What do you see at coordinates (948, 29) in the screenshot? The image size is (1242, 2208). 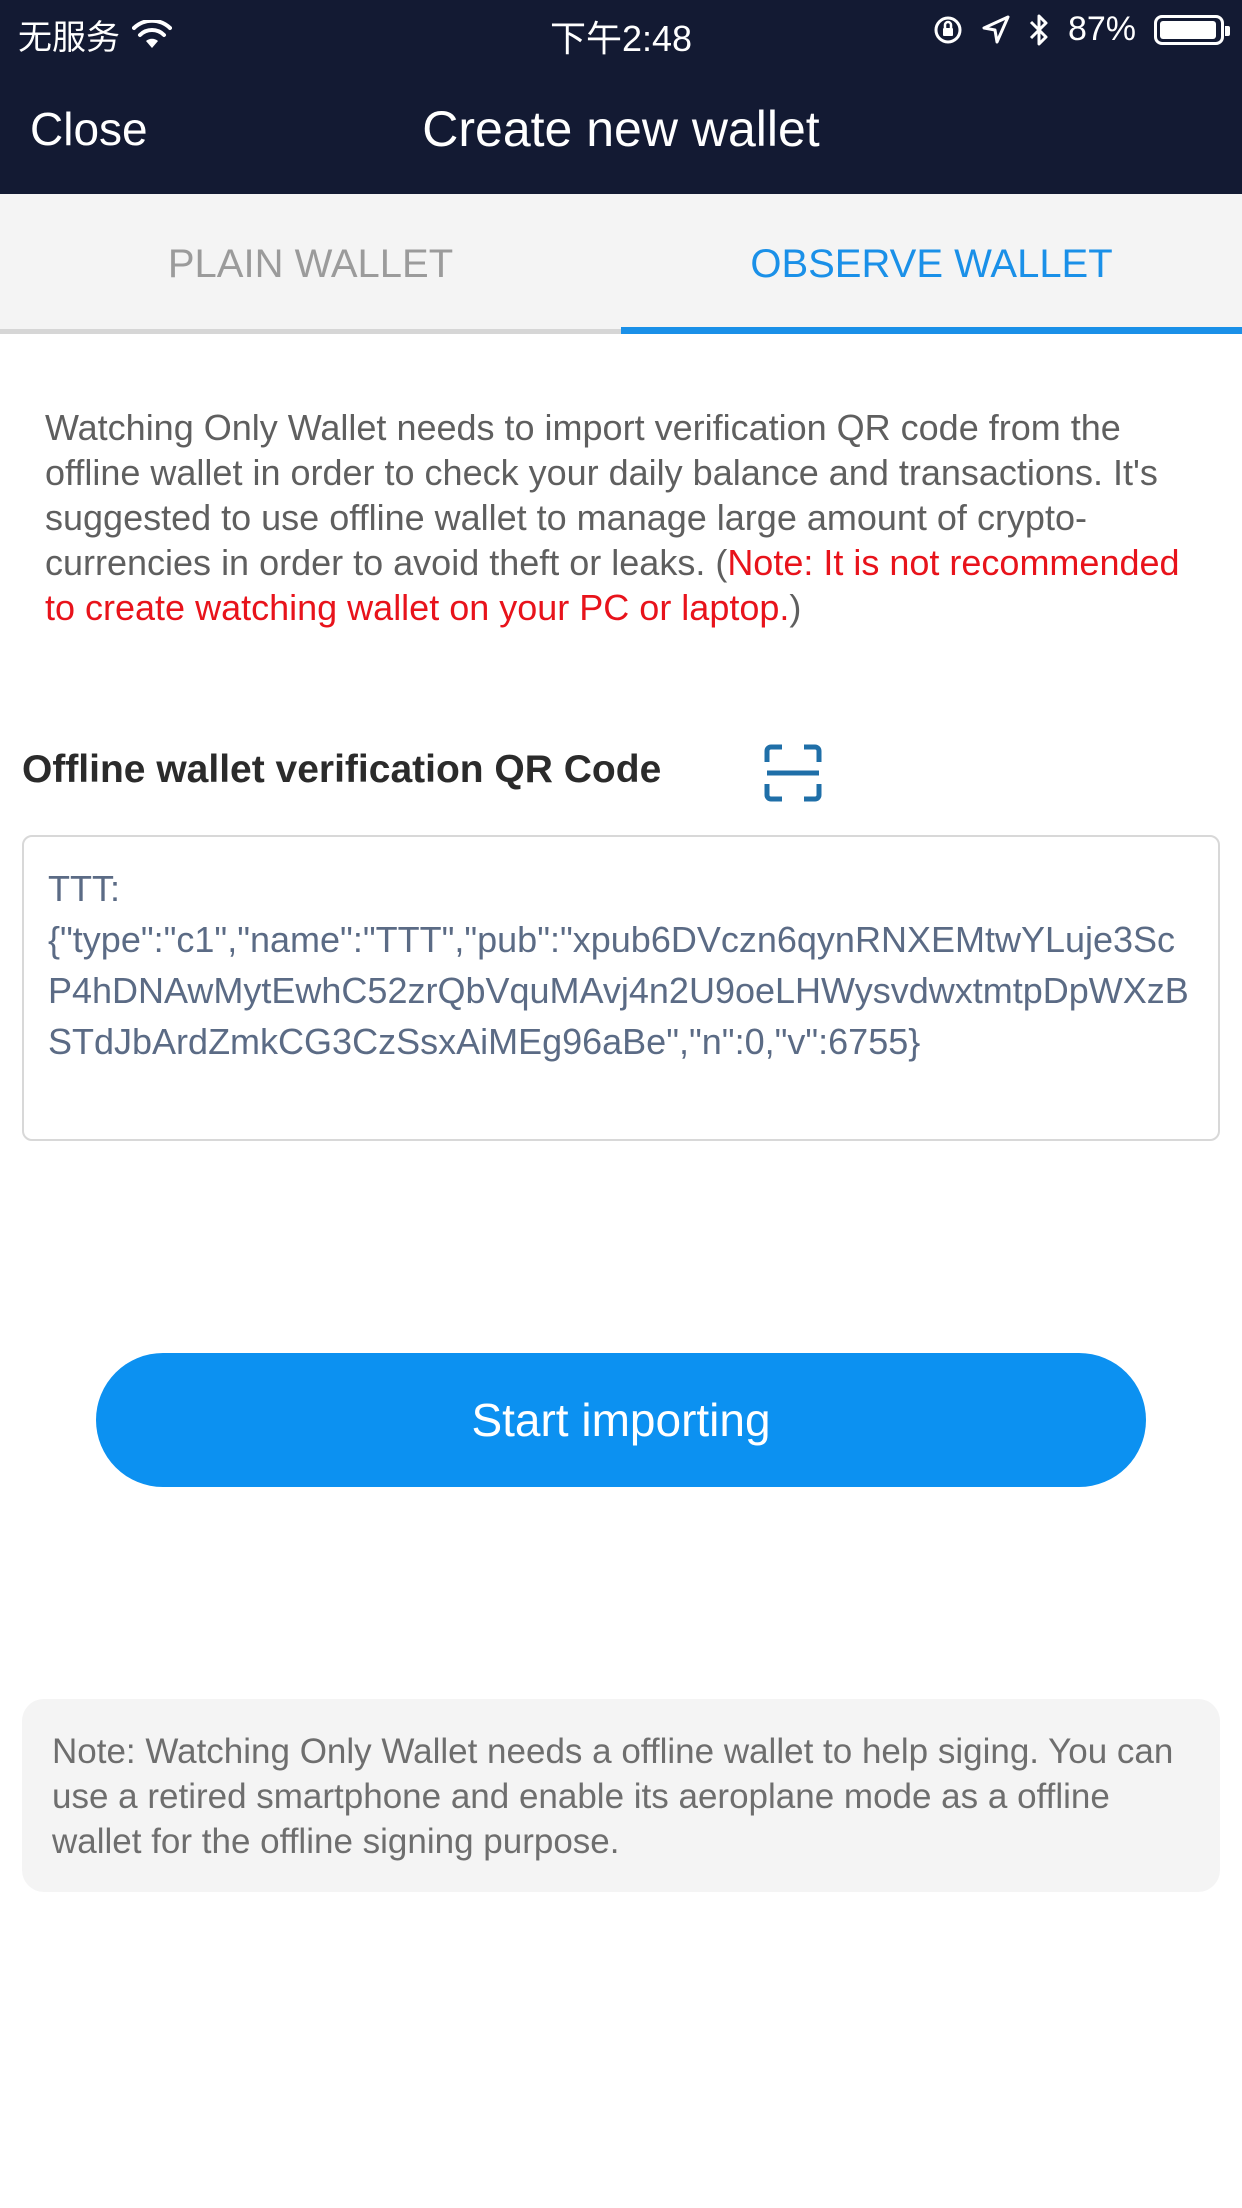 I see `orientation-lock-icon` at bounding box center [948, 29].